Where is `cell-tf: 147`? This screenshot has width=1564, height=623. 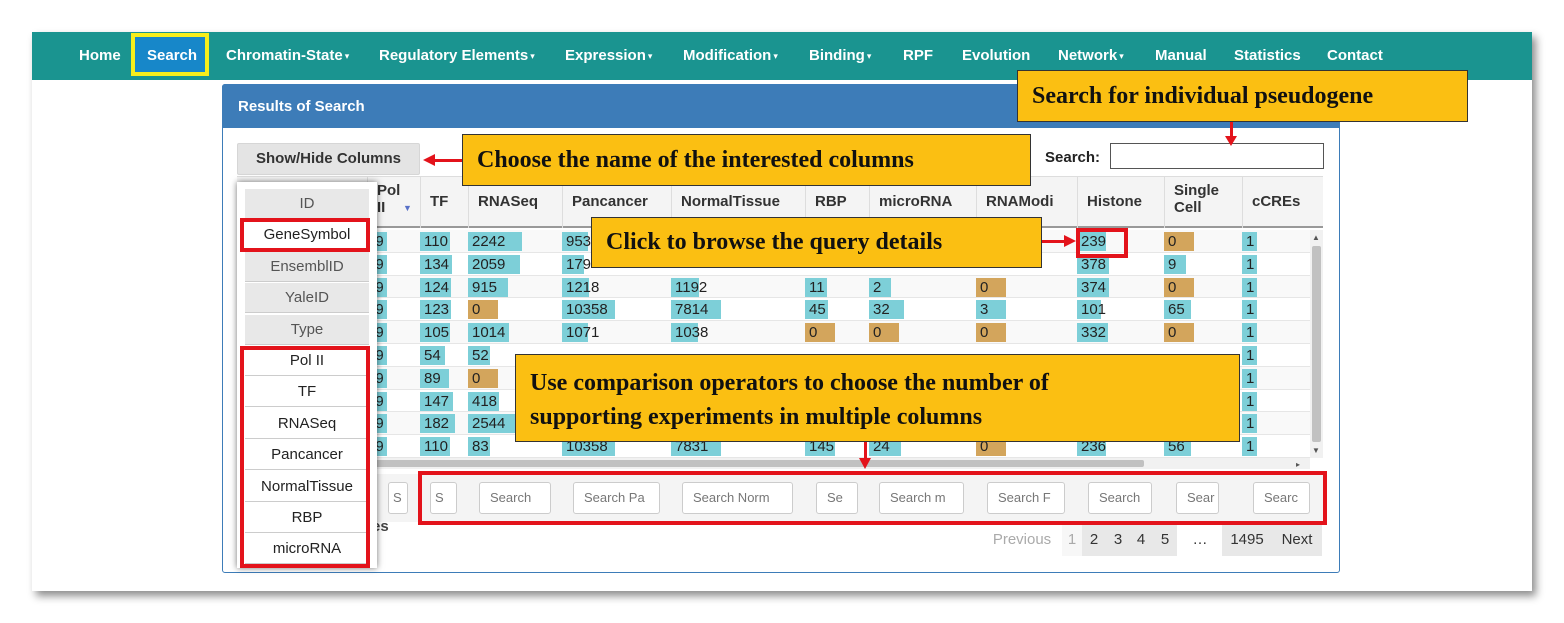
cell-tf: 147 is located at coordinates (444, 401).